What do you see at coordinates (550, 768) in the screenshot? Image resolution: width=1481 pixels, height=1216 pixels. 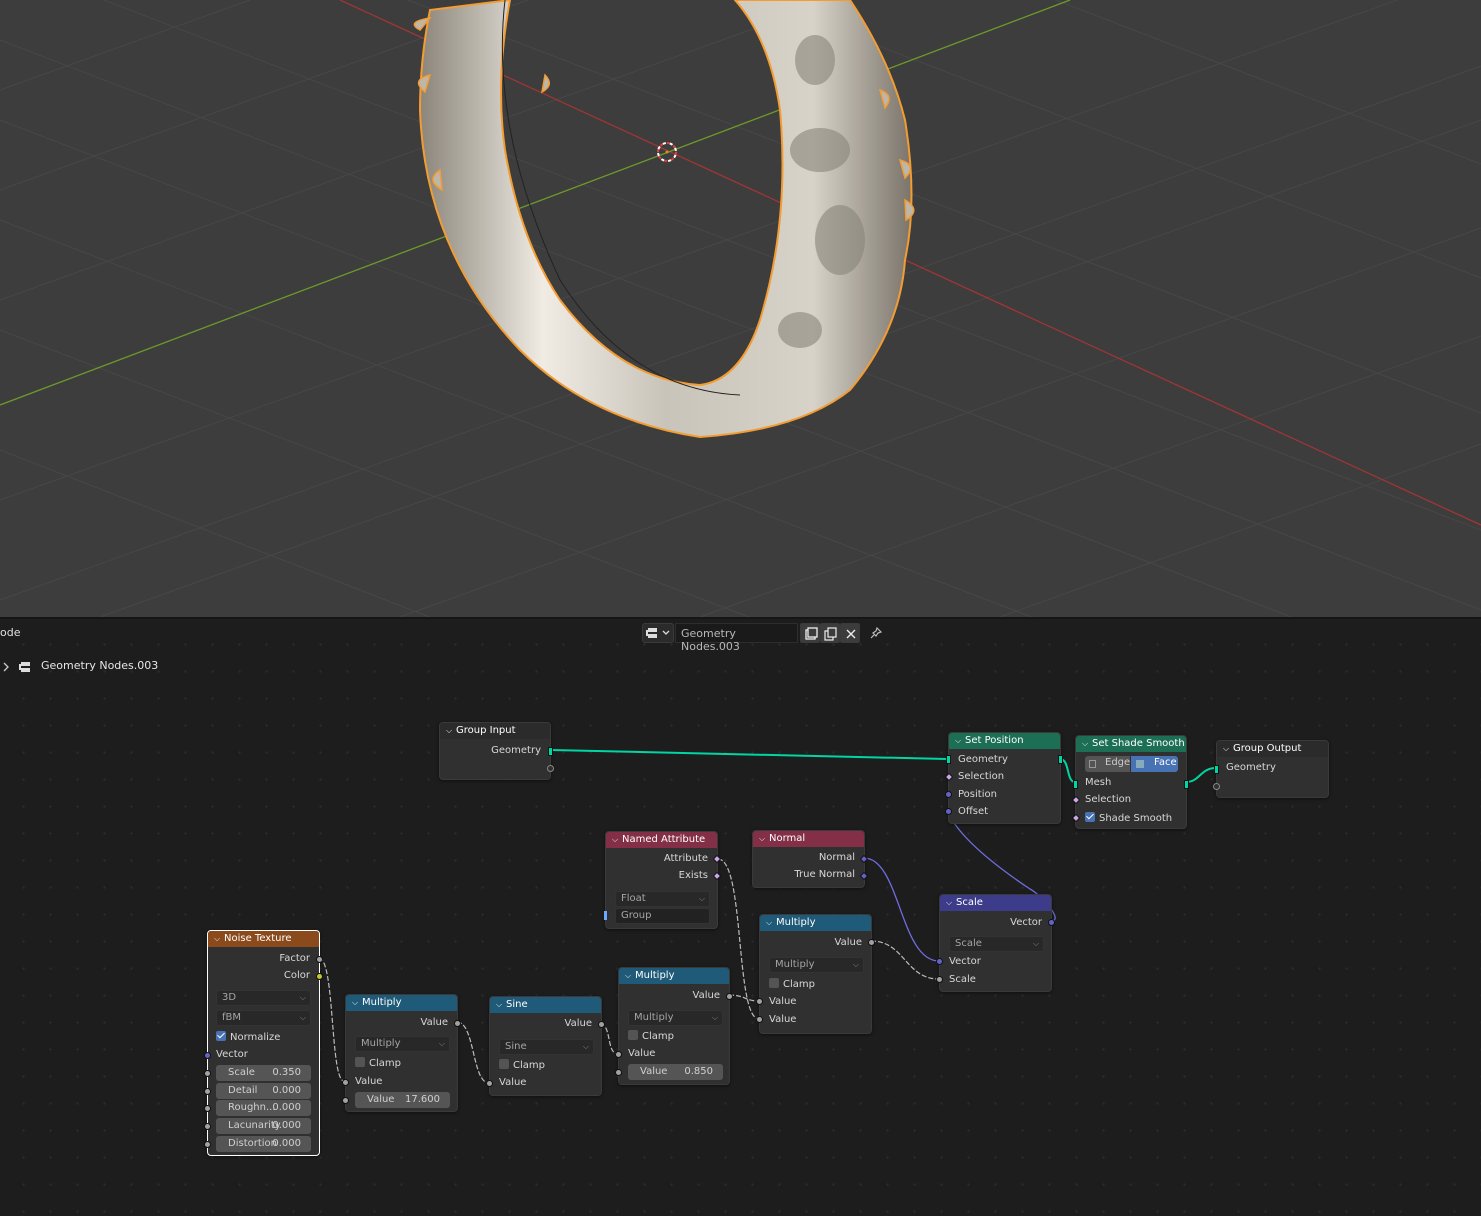 I see `socket-empty-out` at bounding box center [550, 768].